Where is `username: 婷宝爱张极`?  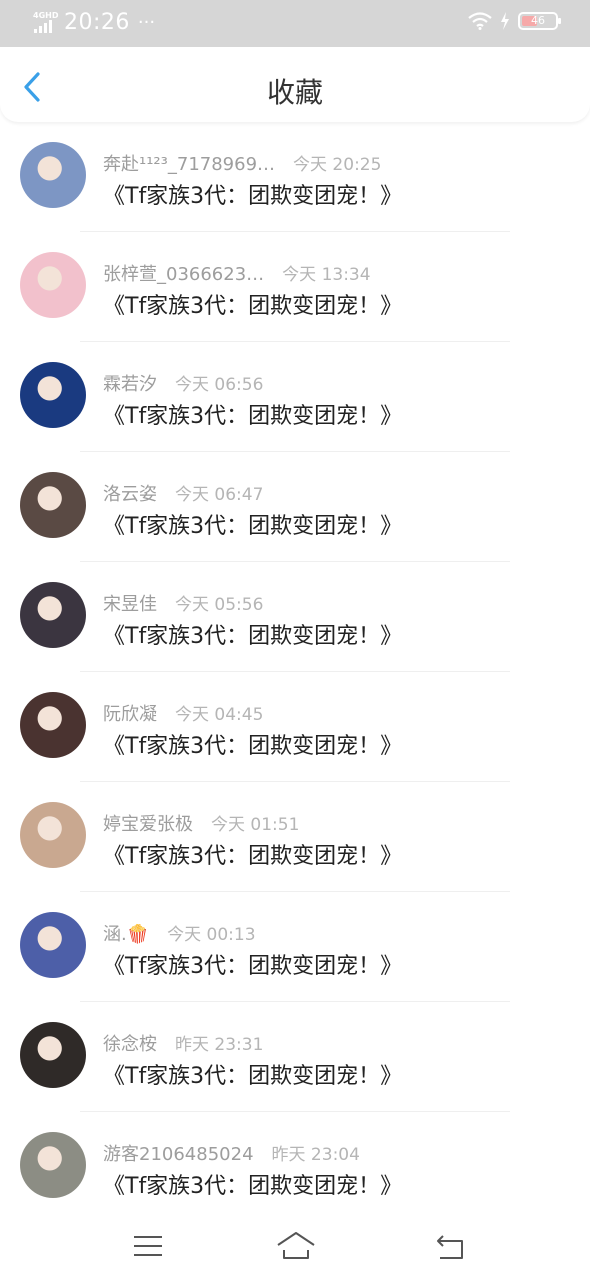
username: 婷宝爱张极 is located at coordinates (148, 824).